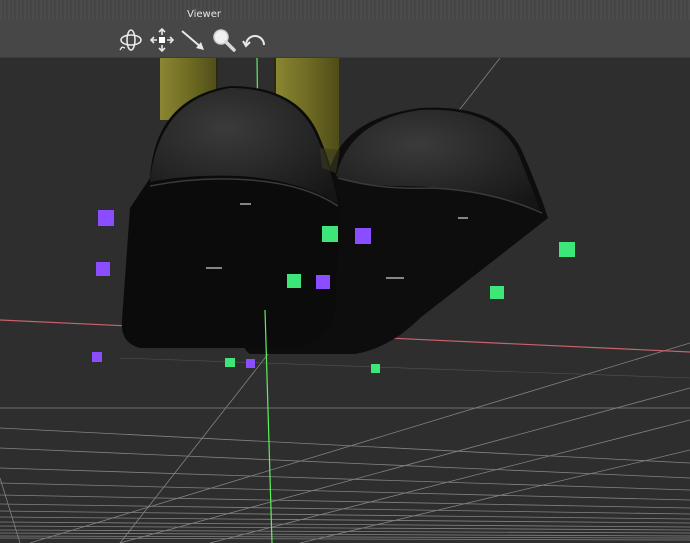 The width and height of the screenshot is (690, 543). I want to click on undo-arc-icon, so click(253, 41).